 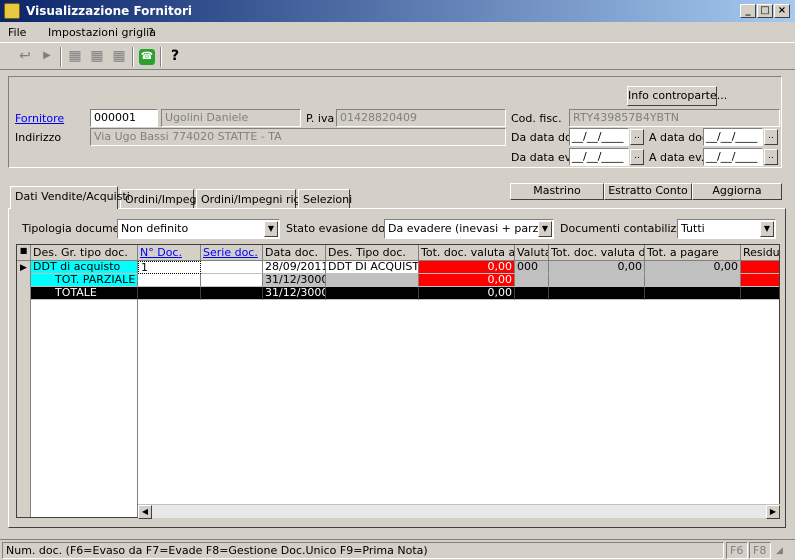 I want to click on a-data-ev-picker: .., so click(x=771, y=157).